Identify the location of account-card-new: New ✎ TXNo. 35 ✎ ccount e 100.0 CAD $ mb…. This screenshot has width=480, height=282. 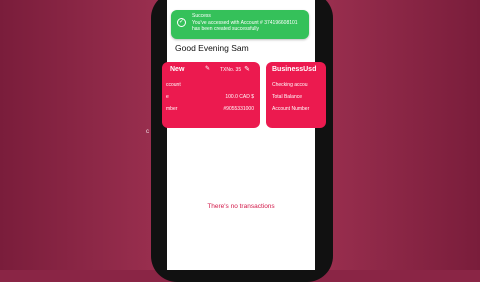
(211, 95).